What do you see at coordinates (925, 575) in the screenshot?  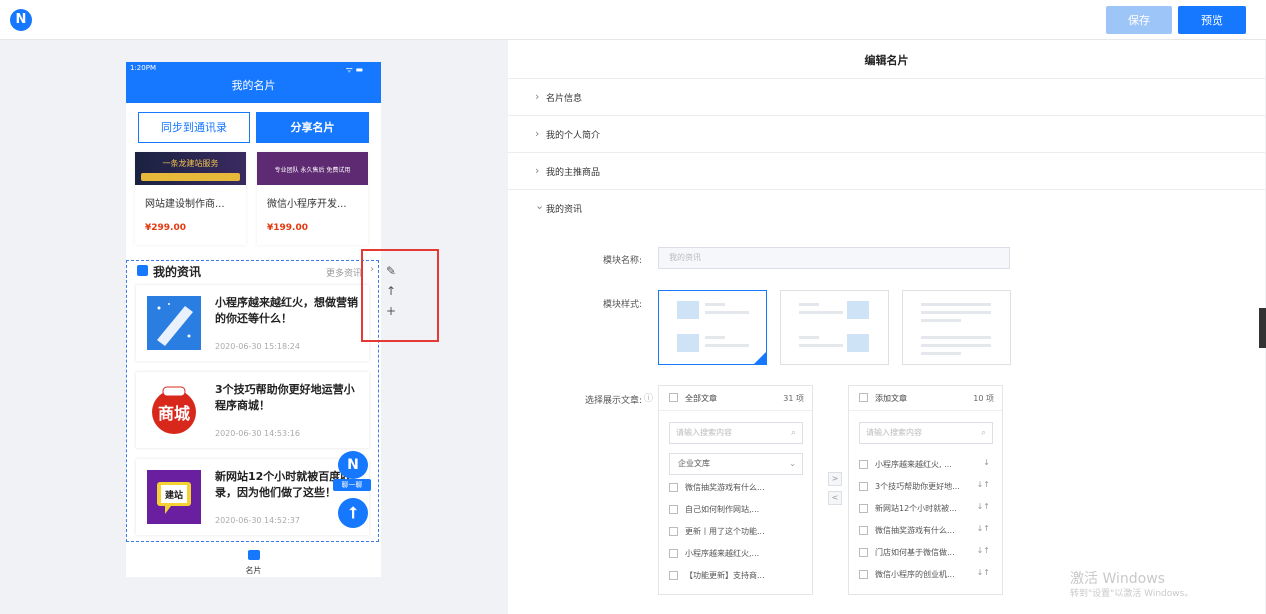 I see `list-item: 微信小程序的创业机... ↓↑` at bounding box center [925, 575].